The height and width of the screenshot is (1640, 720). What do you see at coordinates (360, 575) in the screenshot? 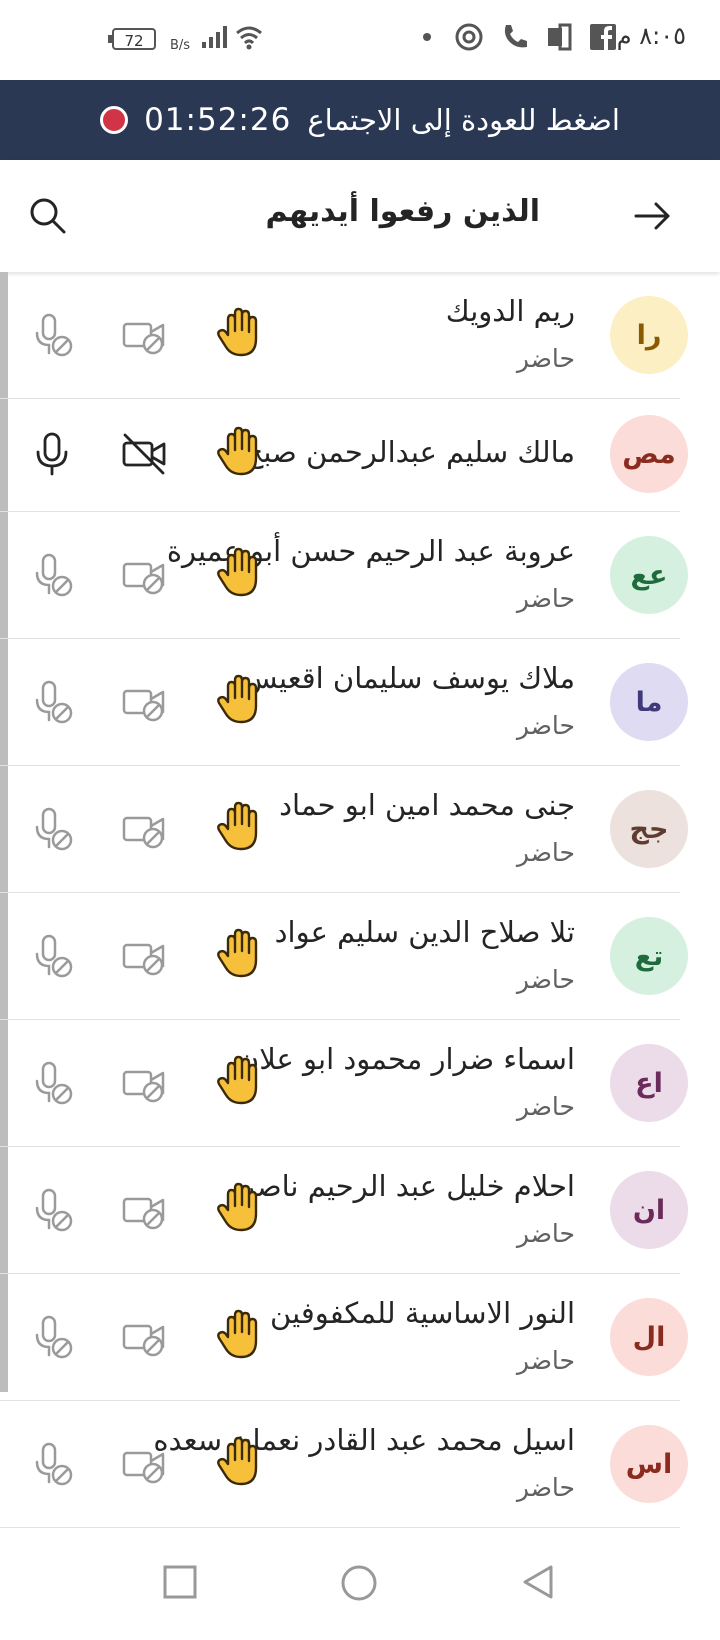
I see `participant-row: عع عروبة عبد الرحيم حسن أبو عميرة حاضر` at bounding box center [360, 575].